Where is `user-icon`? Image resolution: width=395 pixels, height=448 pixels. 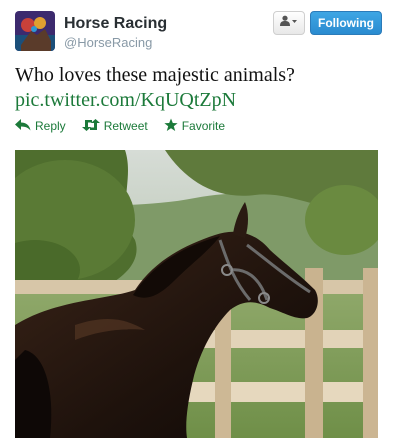
user-icon is located at coordinates (289, 23).